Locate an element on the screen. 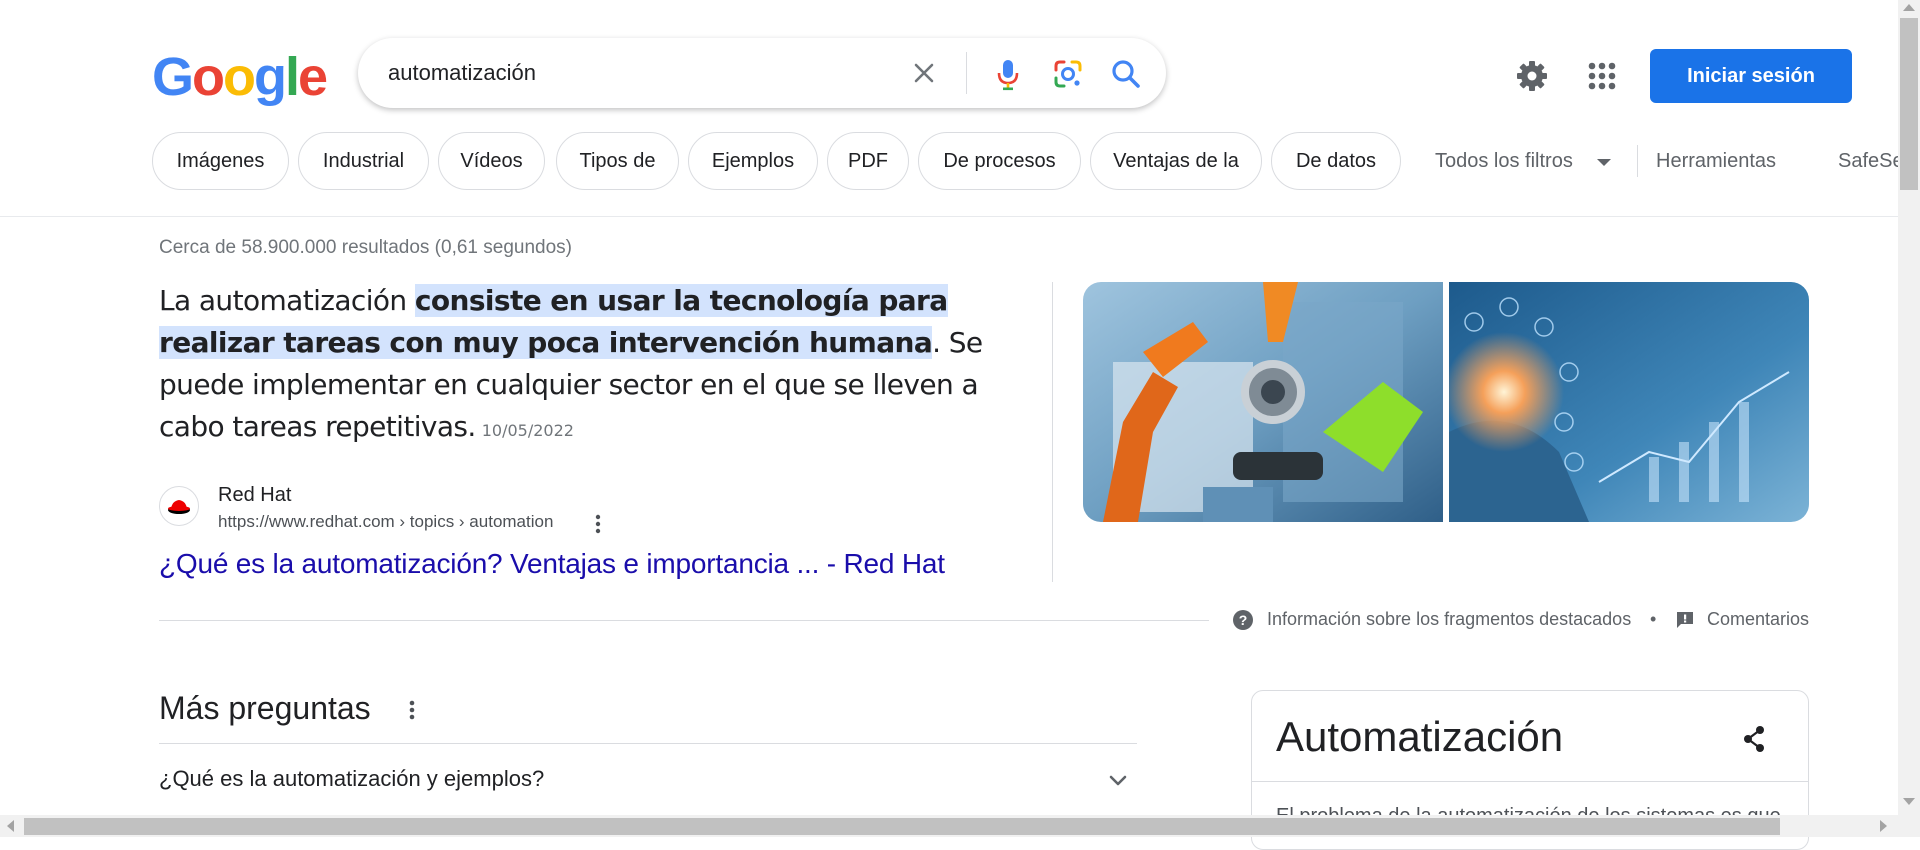 This screenshot has width=1920, height=850. close-icon is located at coordinates (924, 73).